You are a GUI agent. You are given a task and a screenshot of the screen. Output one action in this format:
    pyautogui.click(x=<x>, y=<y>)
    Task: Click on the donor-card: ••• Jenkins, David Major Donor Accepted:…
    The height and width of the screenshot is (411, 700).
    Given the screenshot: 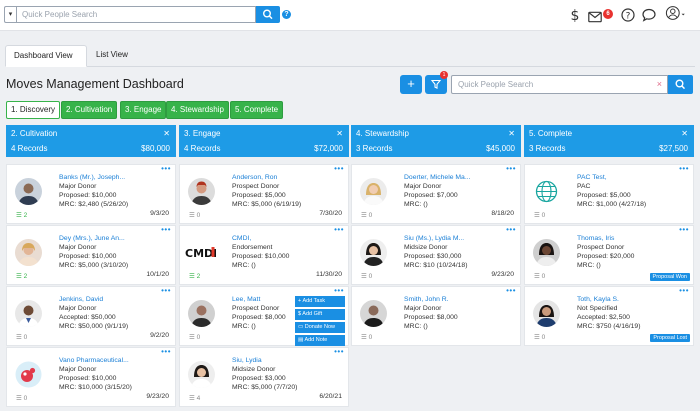 What is the action you would take?
    pyautogui.click(x=91, y=316)
    